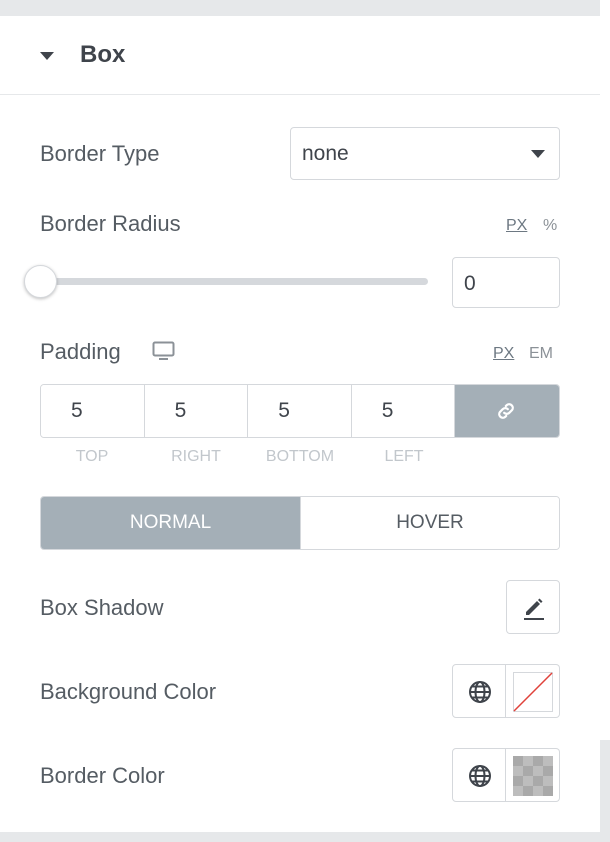 The width and height of the screenshot is (610, 842). What do you see at coordinates (429, 523) in the screenshot?
I see `tab-hover: HOVER` at bounding box center [429, 523].